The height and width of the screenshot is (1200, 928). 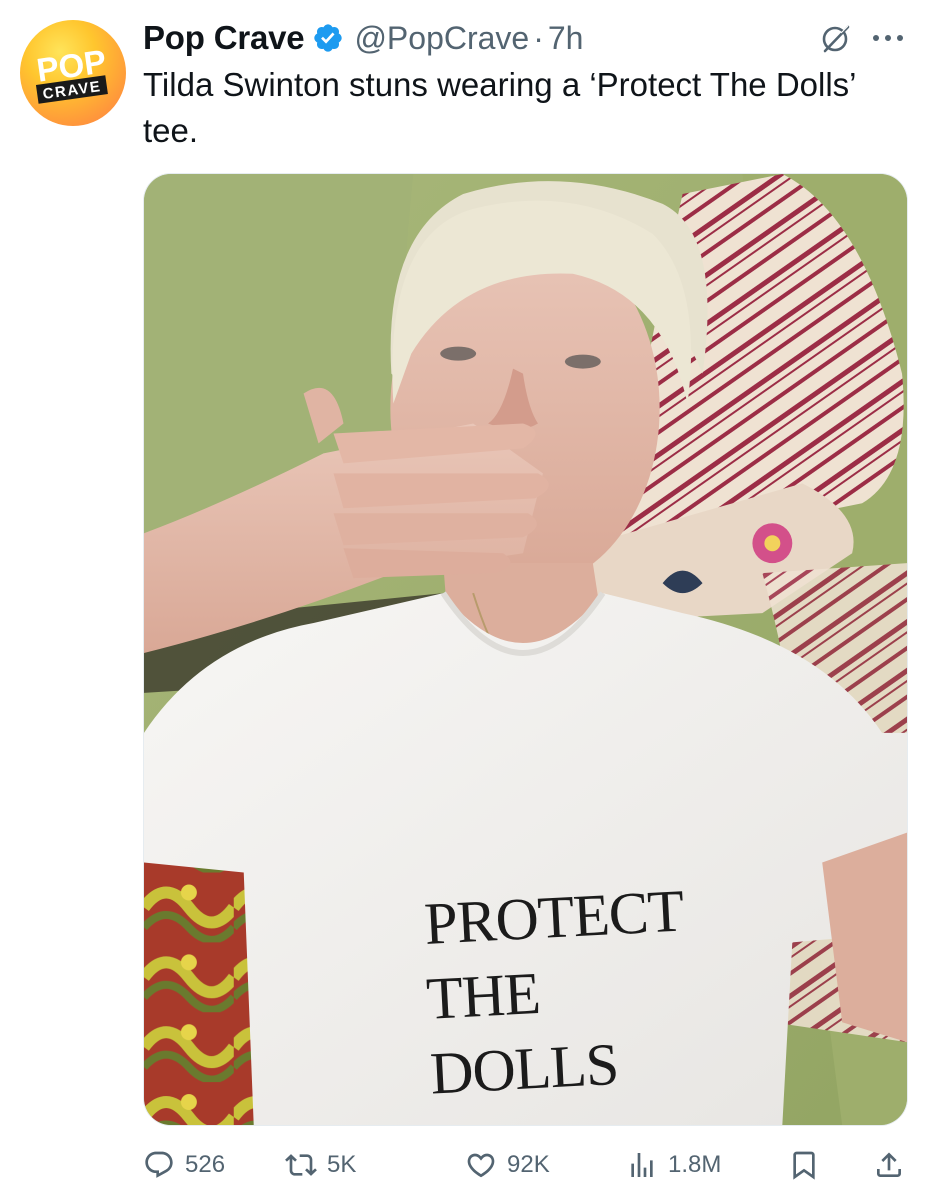 What do you see at coordinates (328, 38) in the screenshot?
I see `verified-badge-icon` at bounding box center [328, 38].